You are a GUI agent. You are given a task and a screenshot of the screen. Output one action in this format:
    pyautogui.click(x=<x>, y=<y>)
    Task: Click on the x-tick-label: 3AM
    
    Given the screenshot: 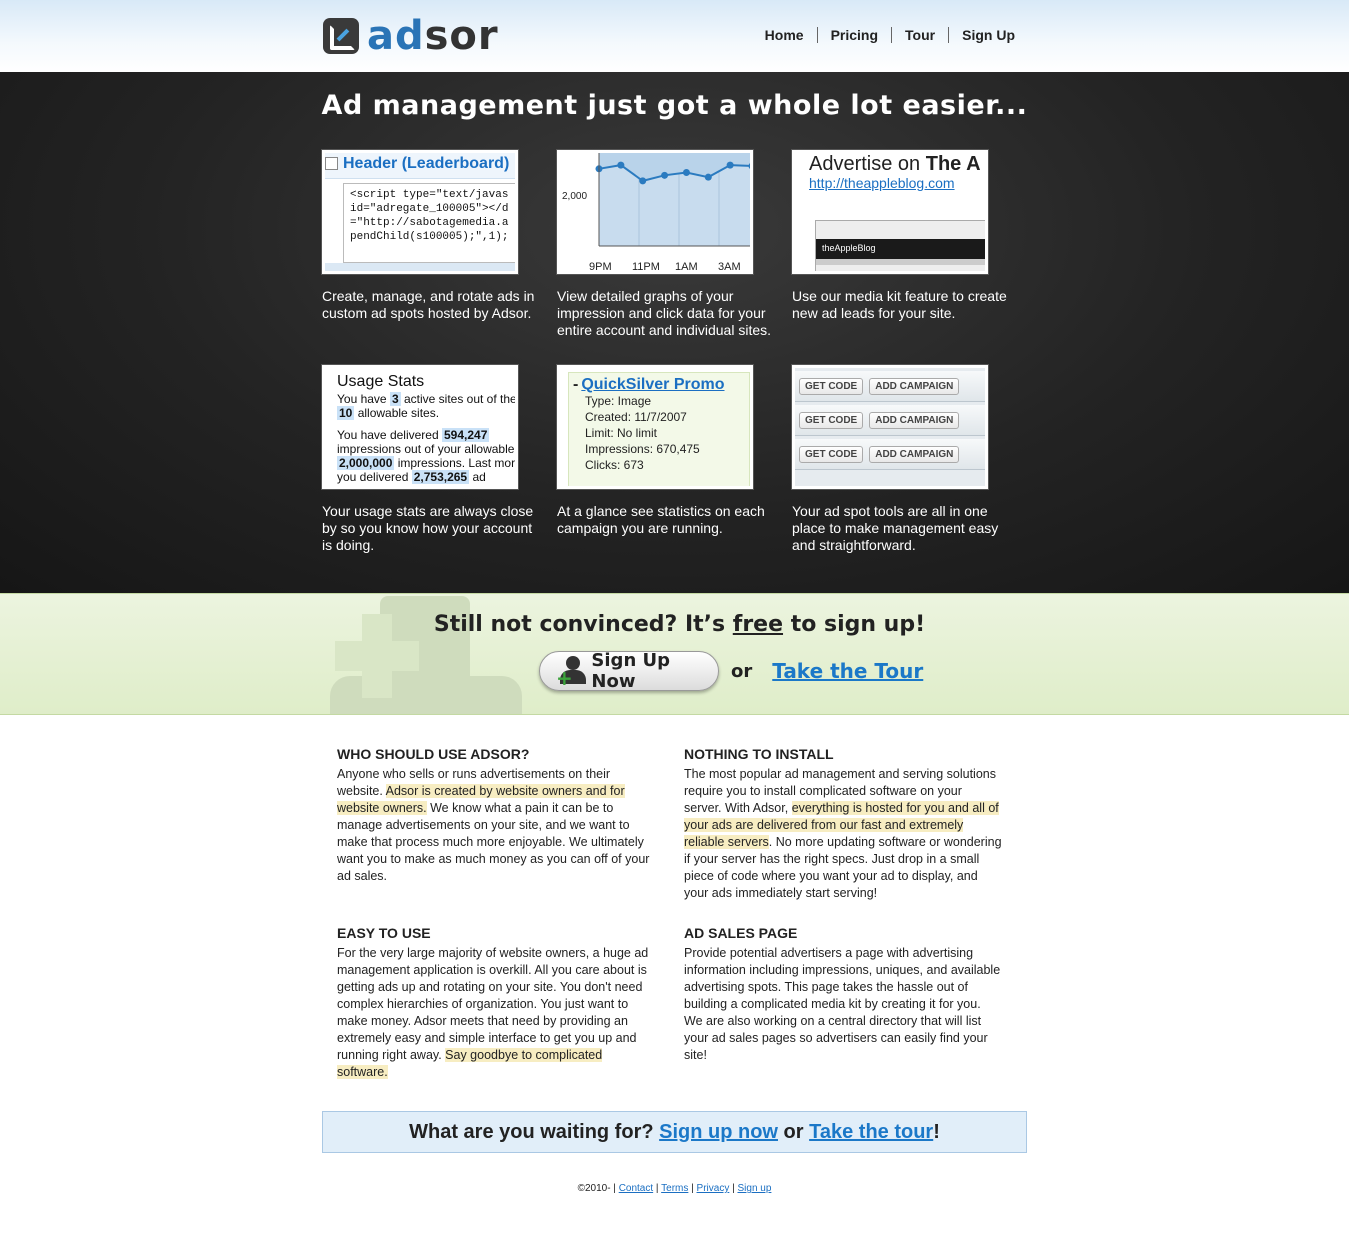 What is the action you would take?
    pyautogui.click(x=729, y=267)
    